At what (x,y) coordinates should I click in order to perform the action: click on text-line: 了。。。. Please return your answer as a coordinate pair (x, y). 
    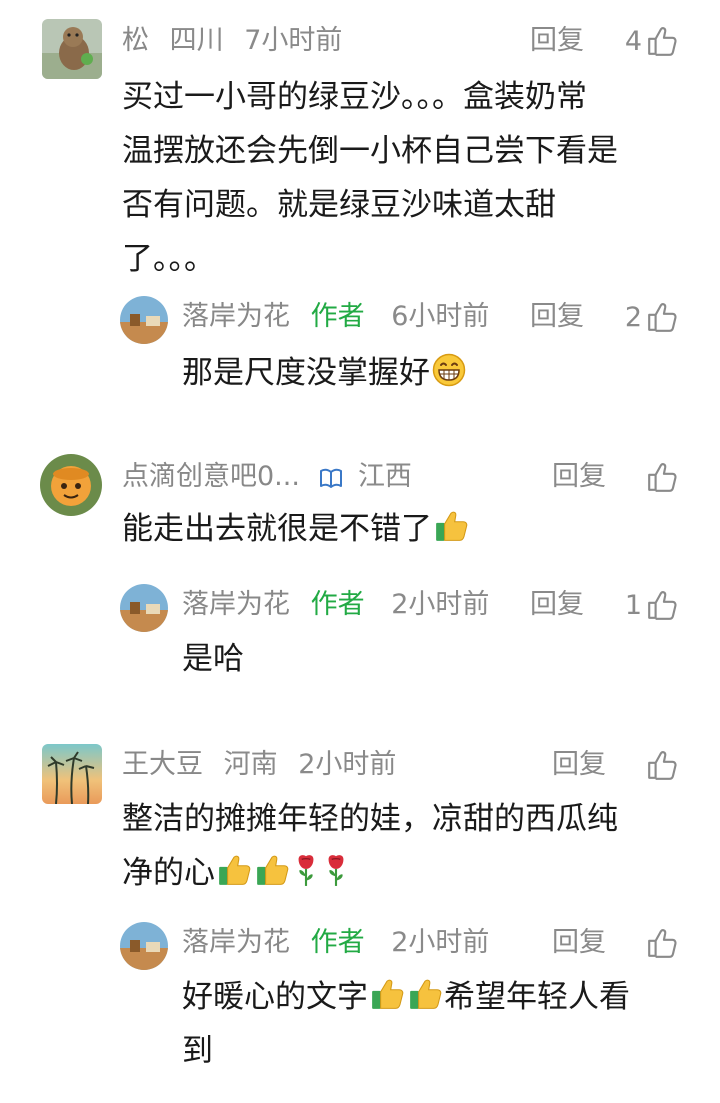
    Looking at the image, I should click on (168, 259).